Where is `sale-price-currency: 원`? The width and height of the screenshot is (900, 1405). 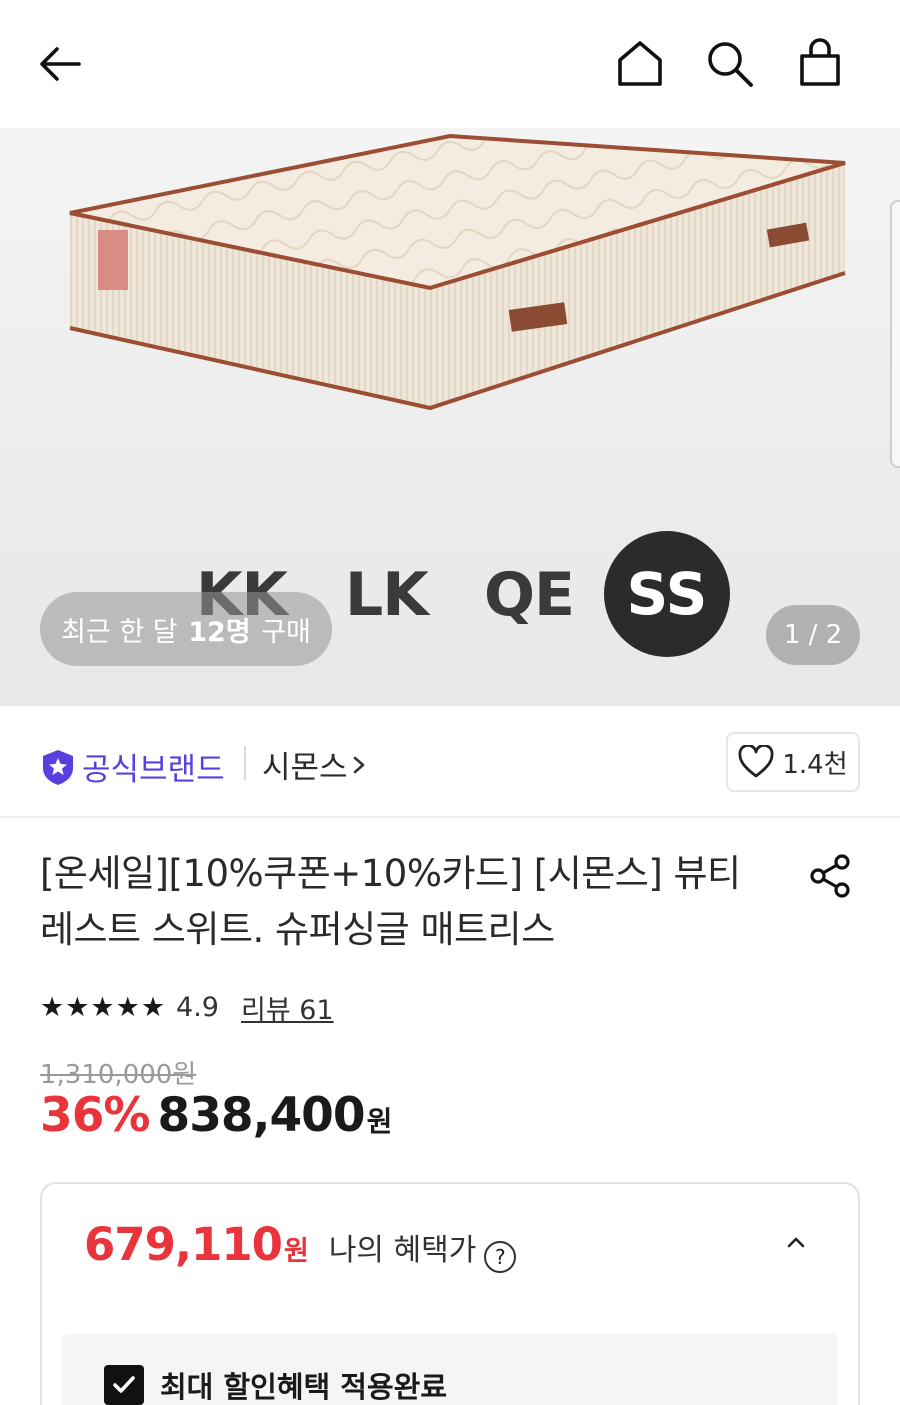
sale-price-currency: 원 is located at coordinates (379, 1121).